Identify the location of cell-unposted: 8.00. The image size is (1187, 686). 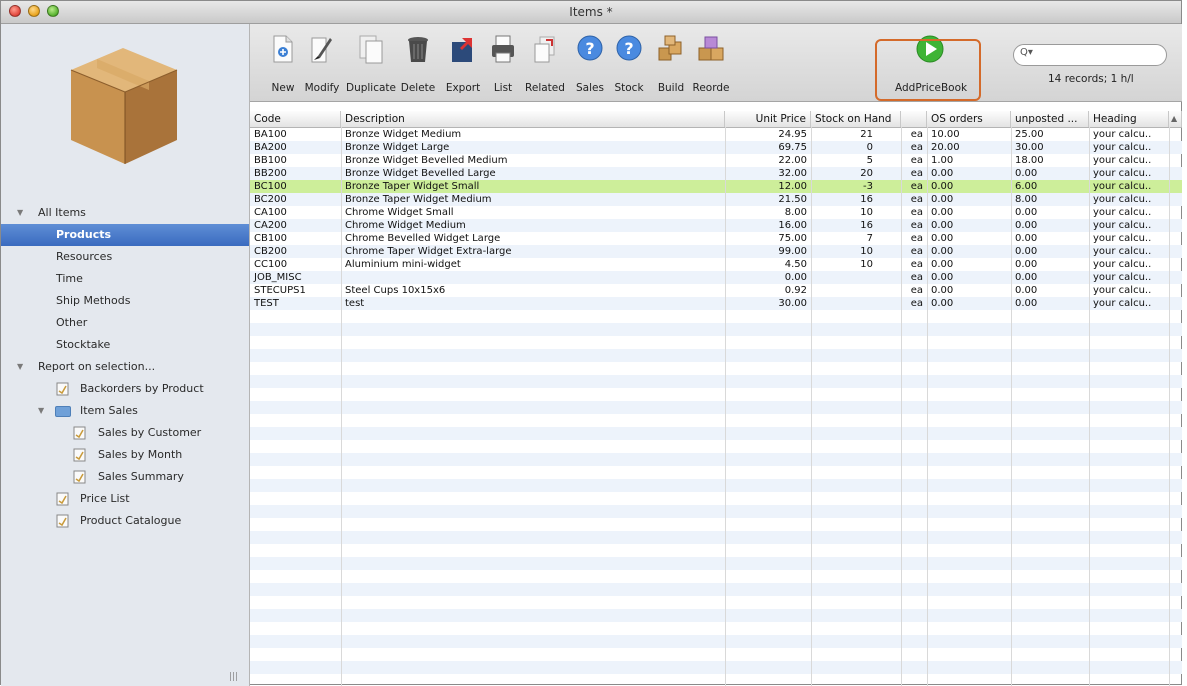
(1026, 199).